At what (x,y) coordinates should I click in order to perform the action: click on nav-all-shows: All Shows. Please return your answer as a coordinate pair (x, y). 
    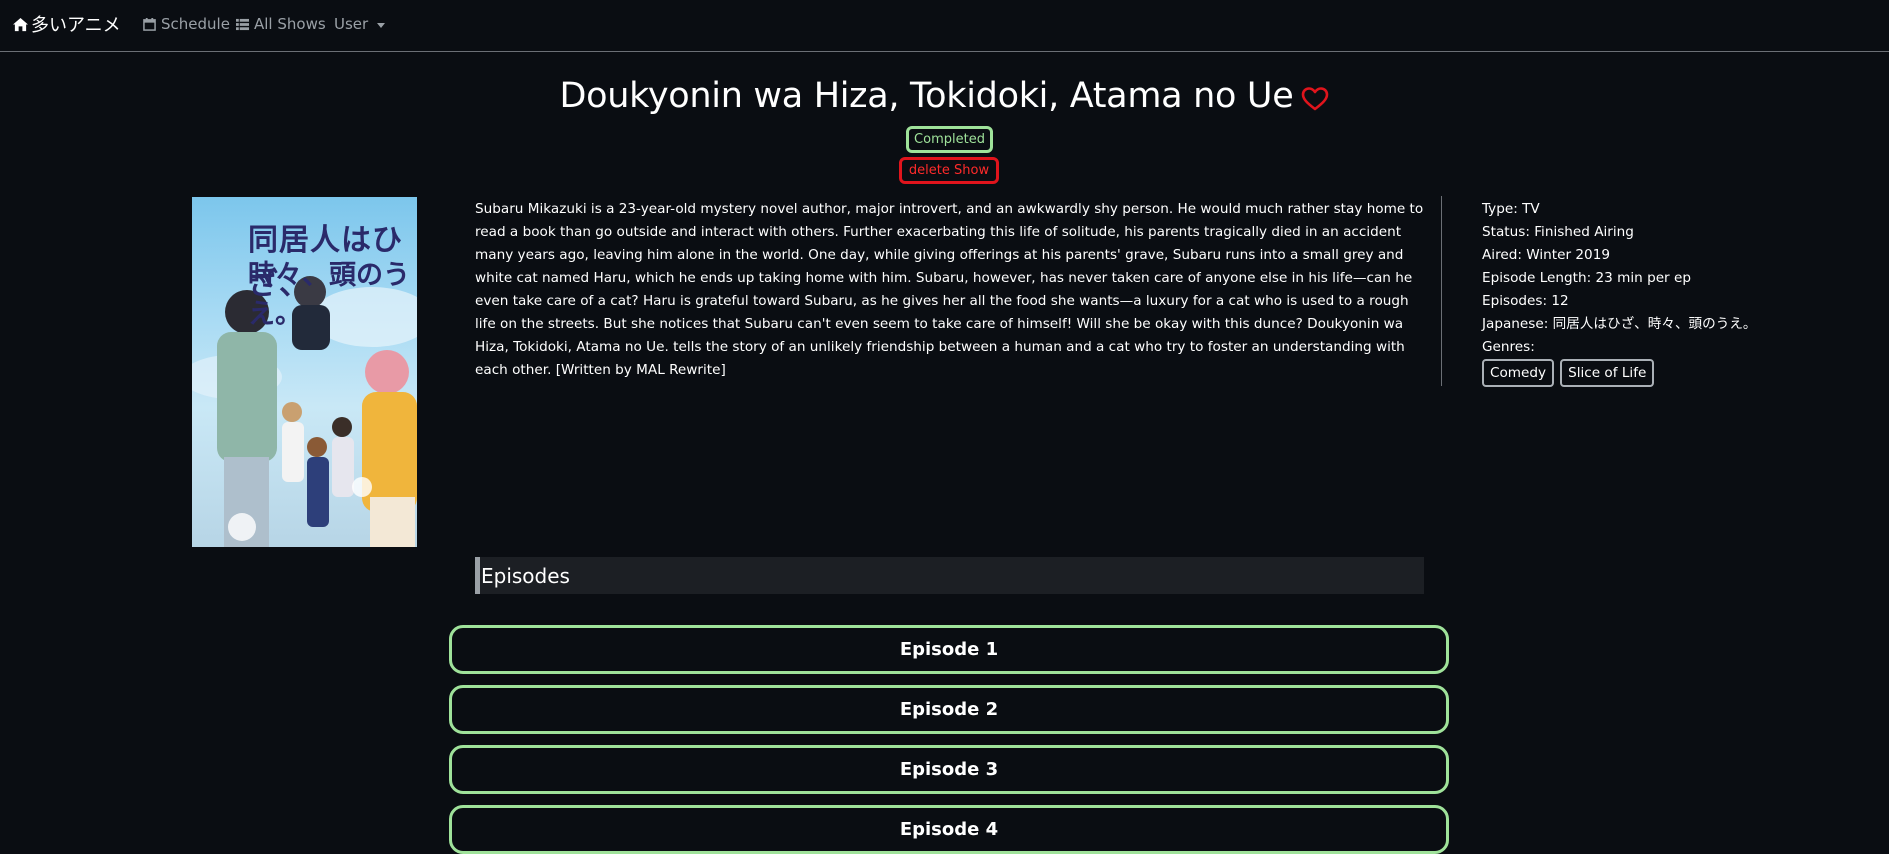
    Looking at the image, I should click on (281, 24).